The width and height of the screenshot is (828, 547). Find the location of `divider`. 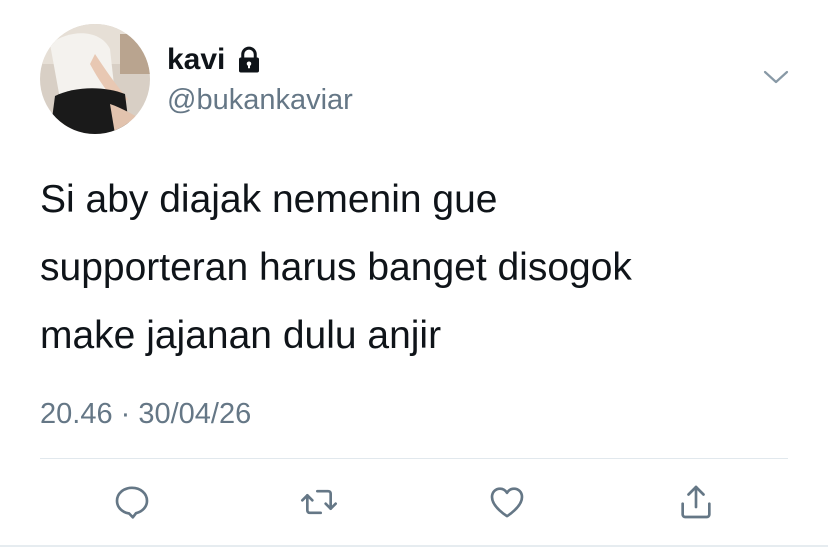

divider is located at coordinates (414, 458).